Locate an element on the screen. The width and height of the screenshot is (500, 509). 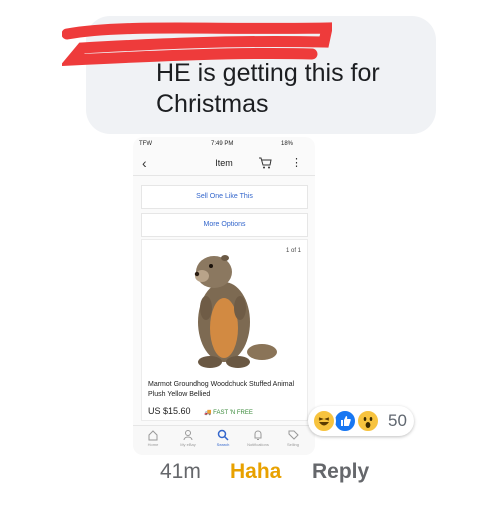
carrier-label: TFW is located at coordinates (145, 144).